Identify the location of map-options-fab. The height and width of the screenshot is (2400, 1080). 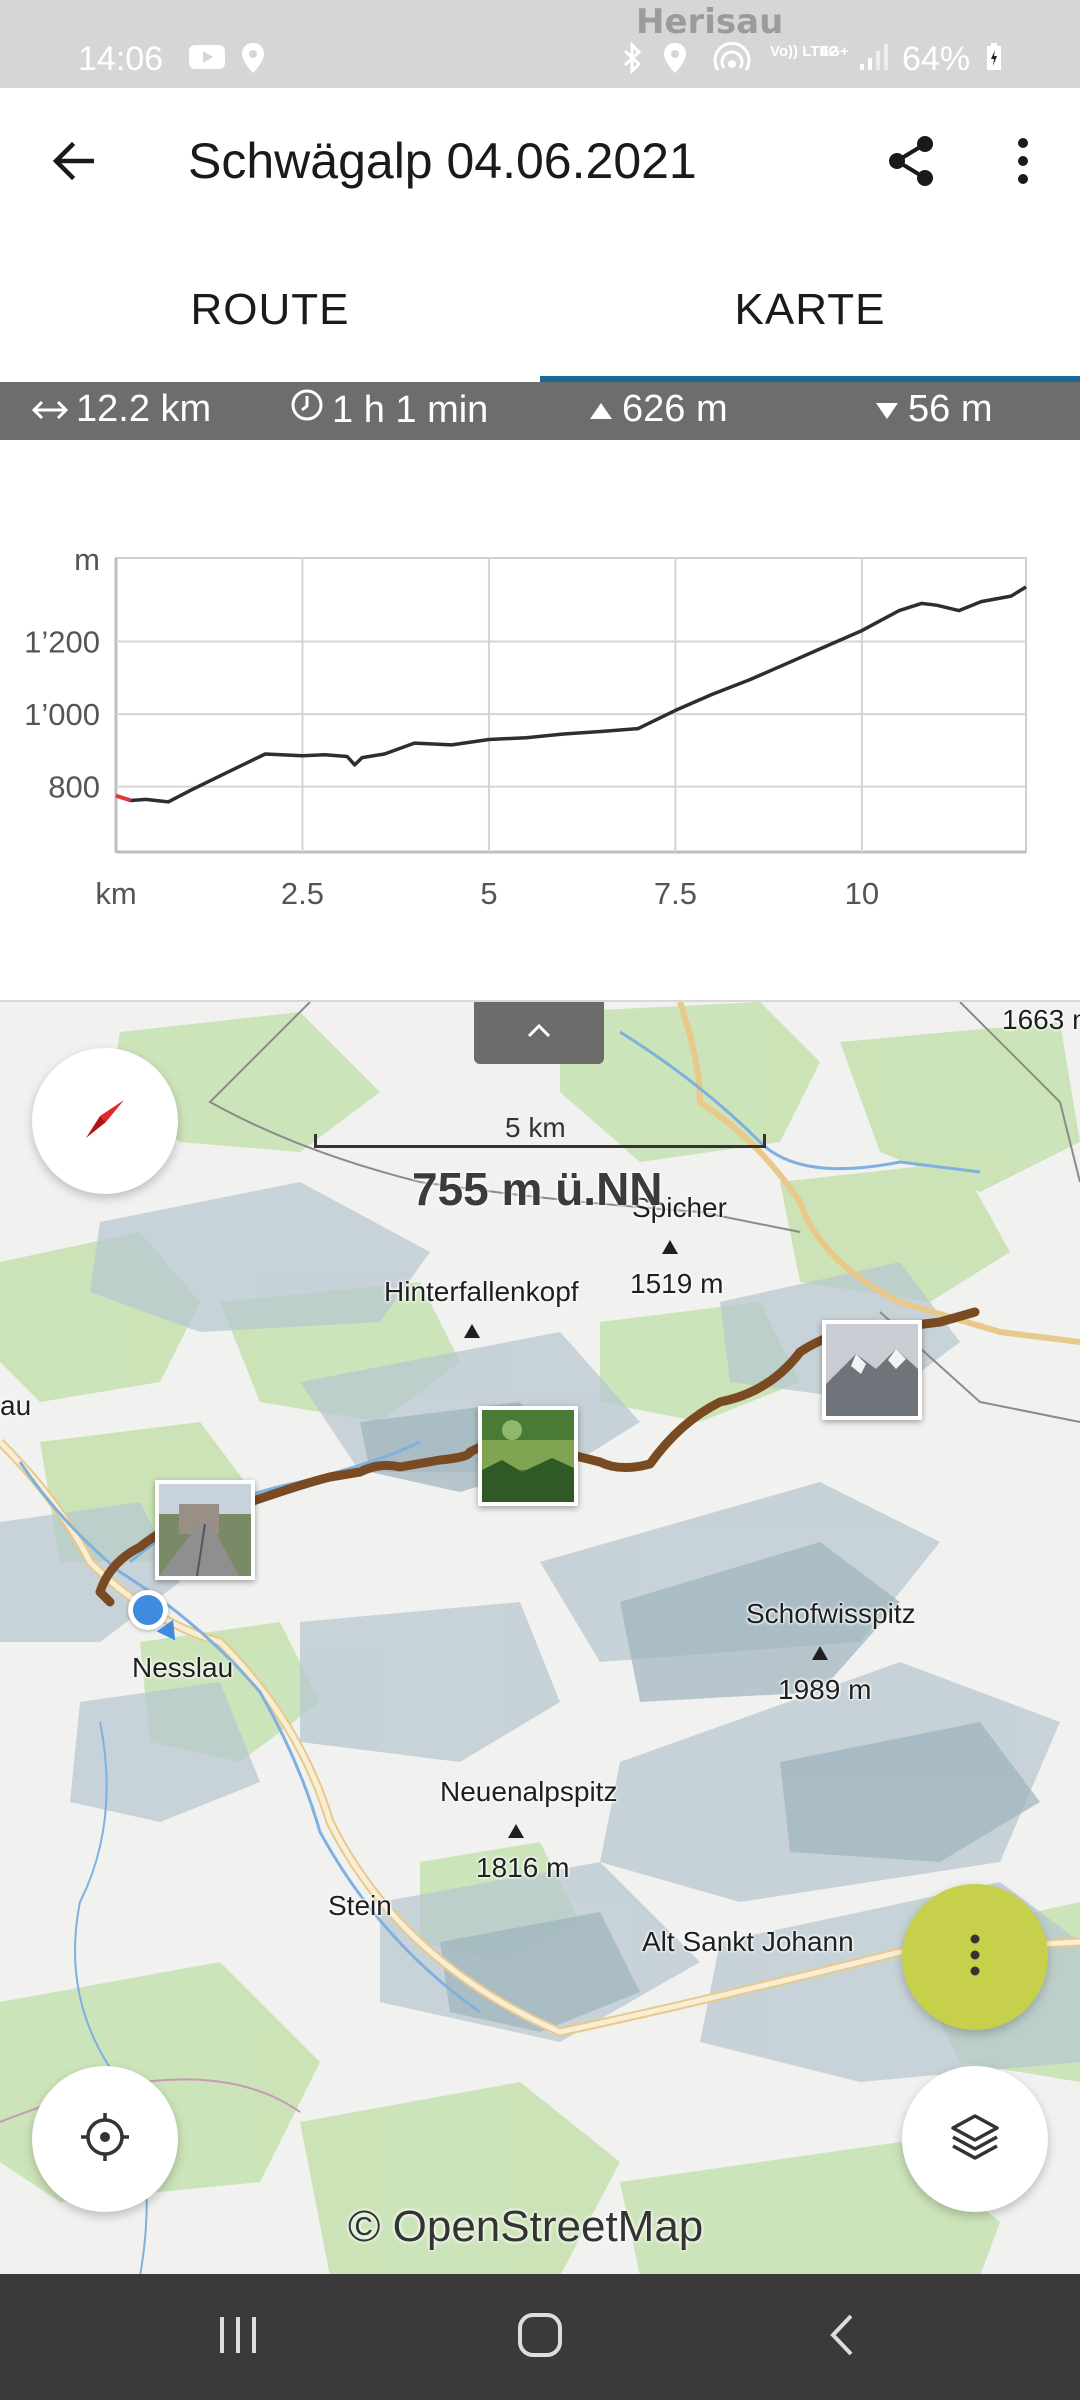
(975, 1957).